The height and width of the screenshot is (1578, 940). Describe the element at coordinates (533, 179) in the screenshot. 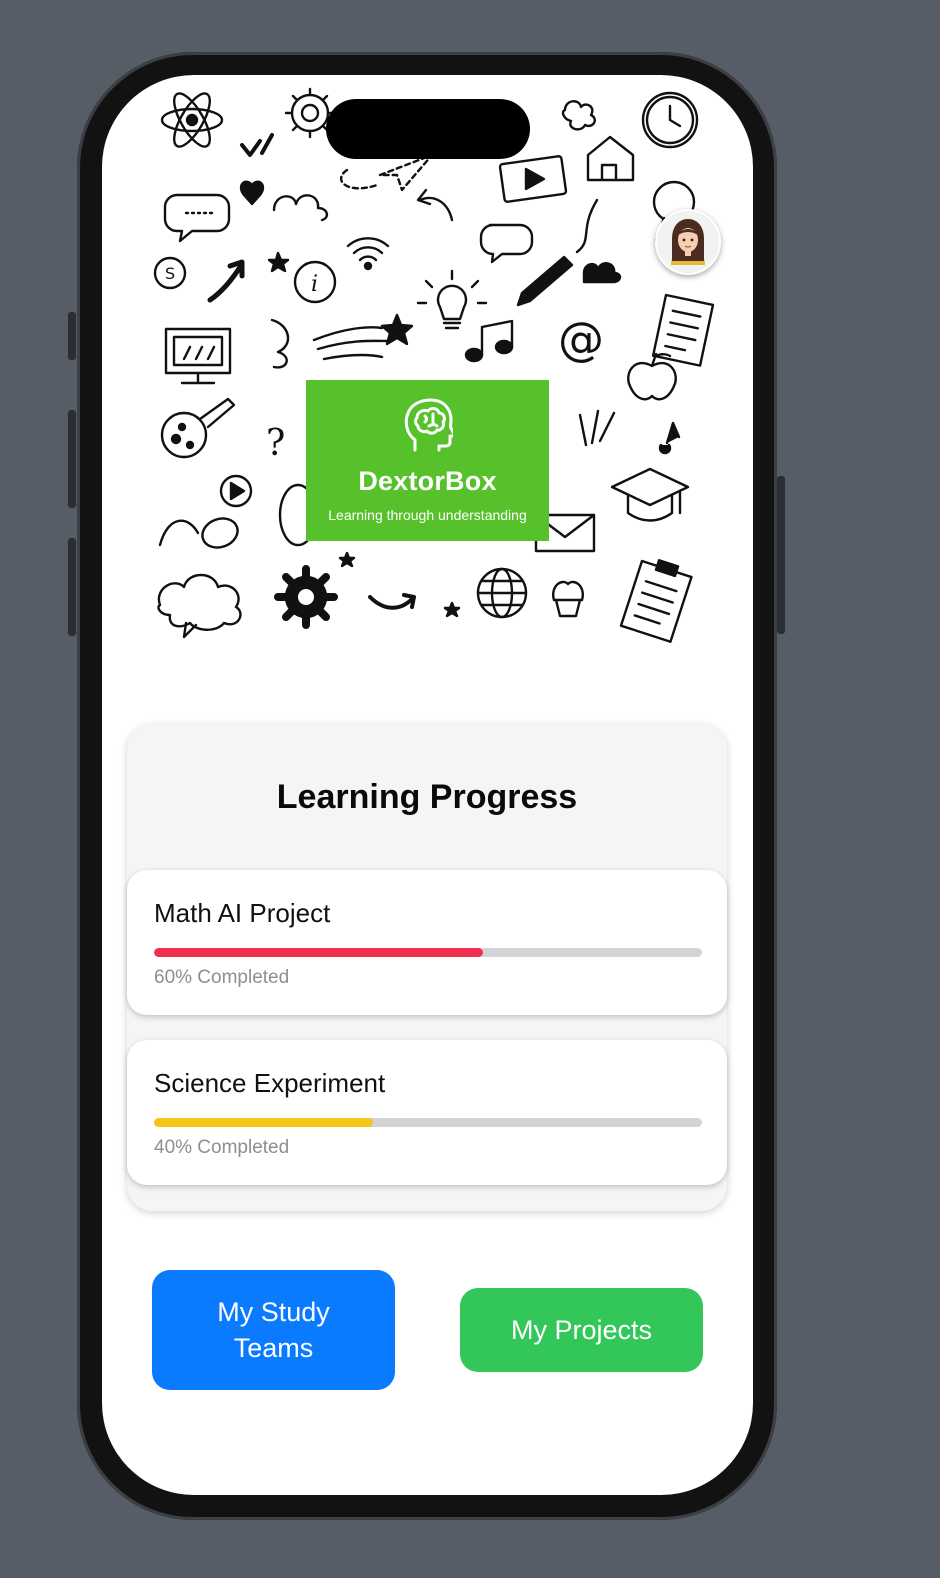

I see `video-doodle` at that location.